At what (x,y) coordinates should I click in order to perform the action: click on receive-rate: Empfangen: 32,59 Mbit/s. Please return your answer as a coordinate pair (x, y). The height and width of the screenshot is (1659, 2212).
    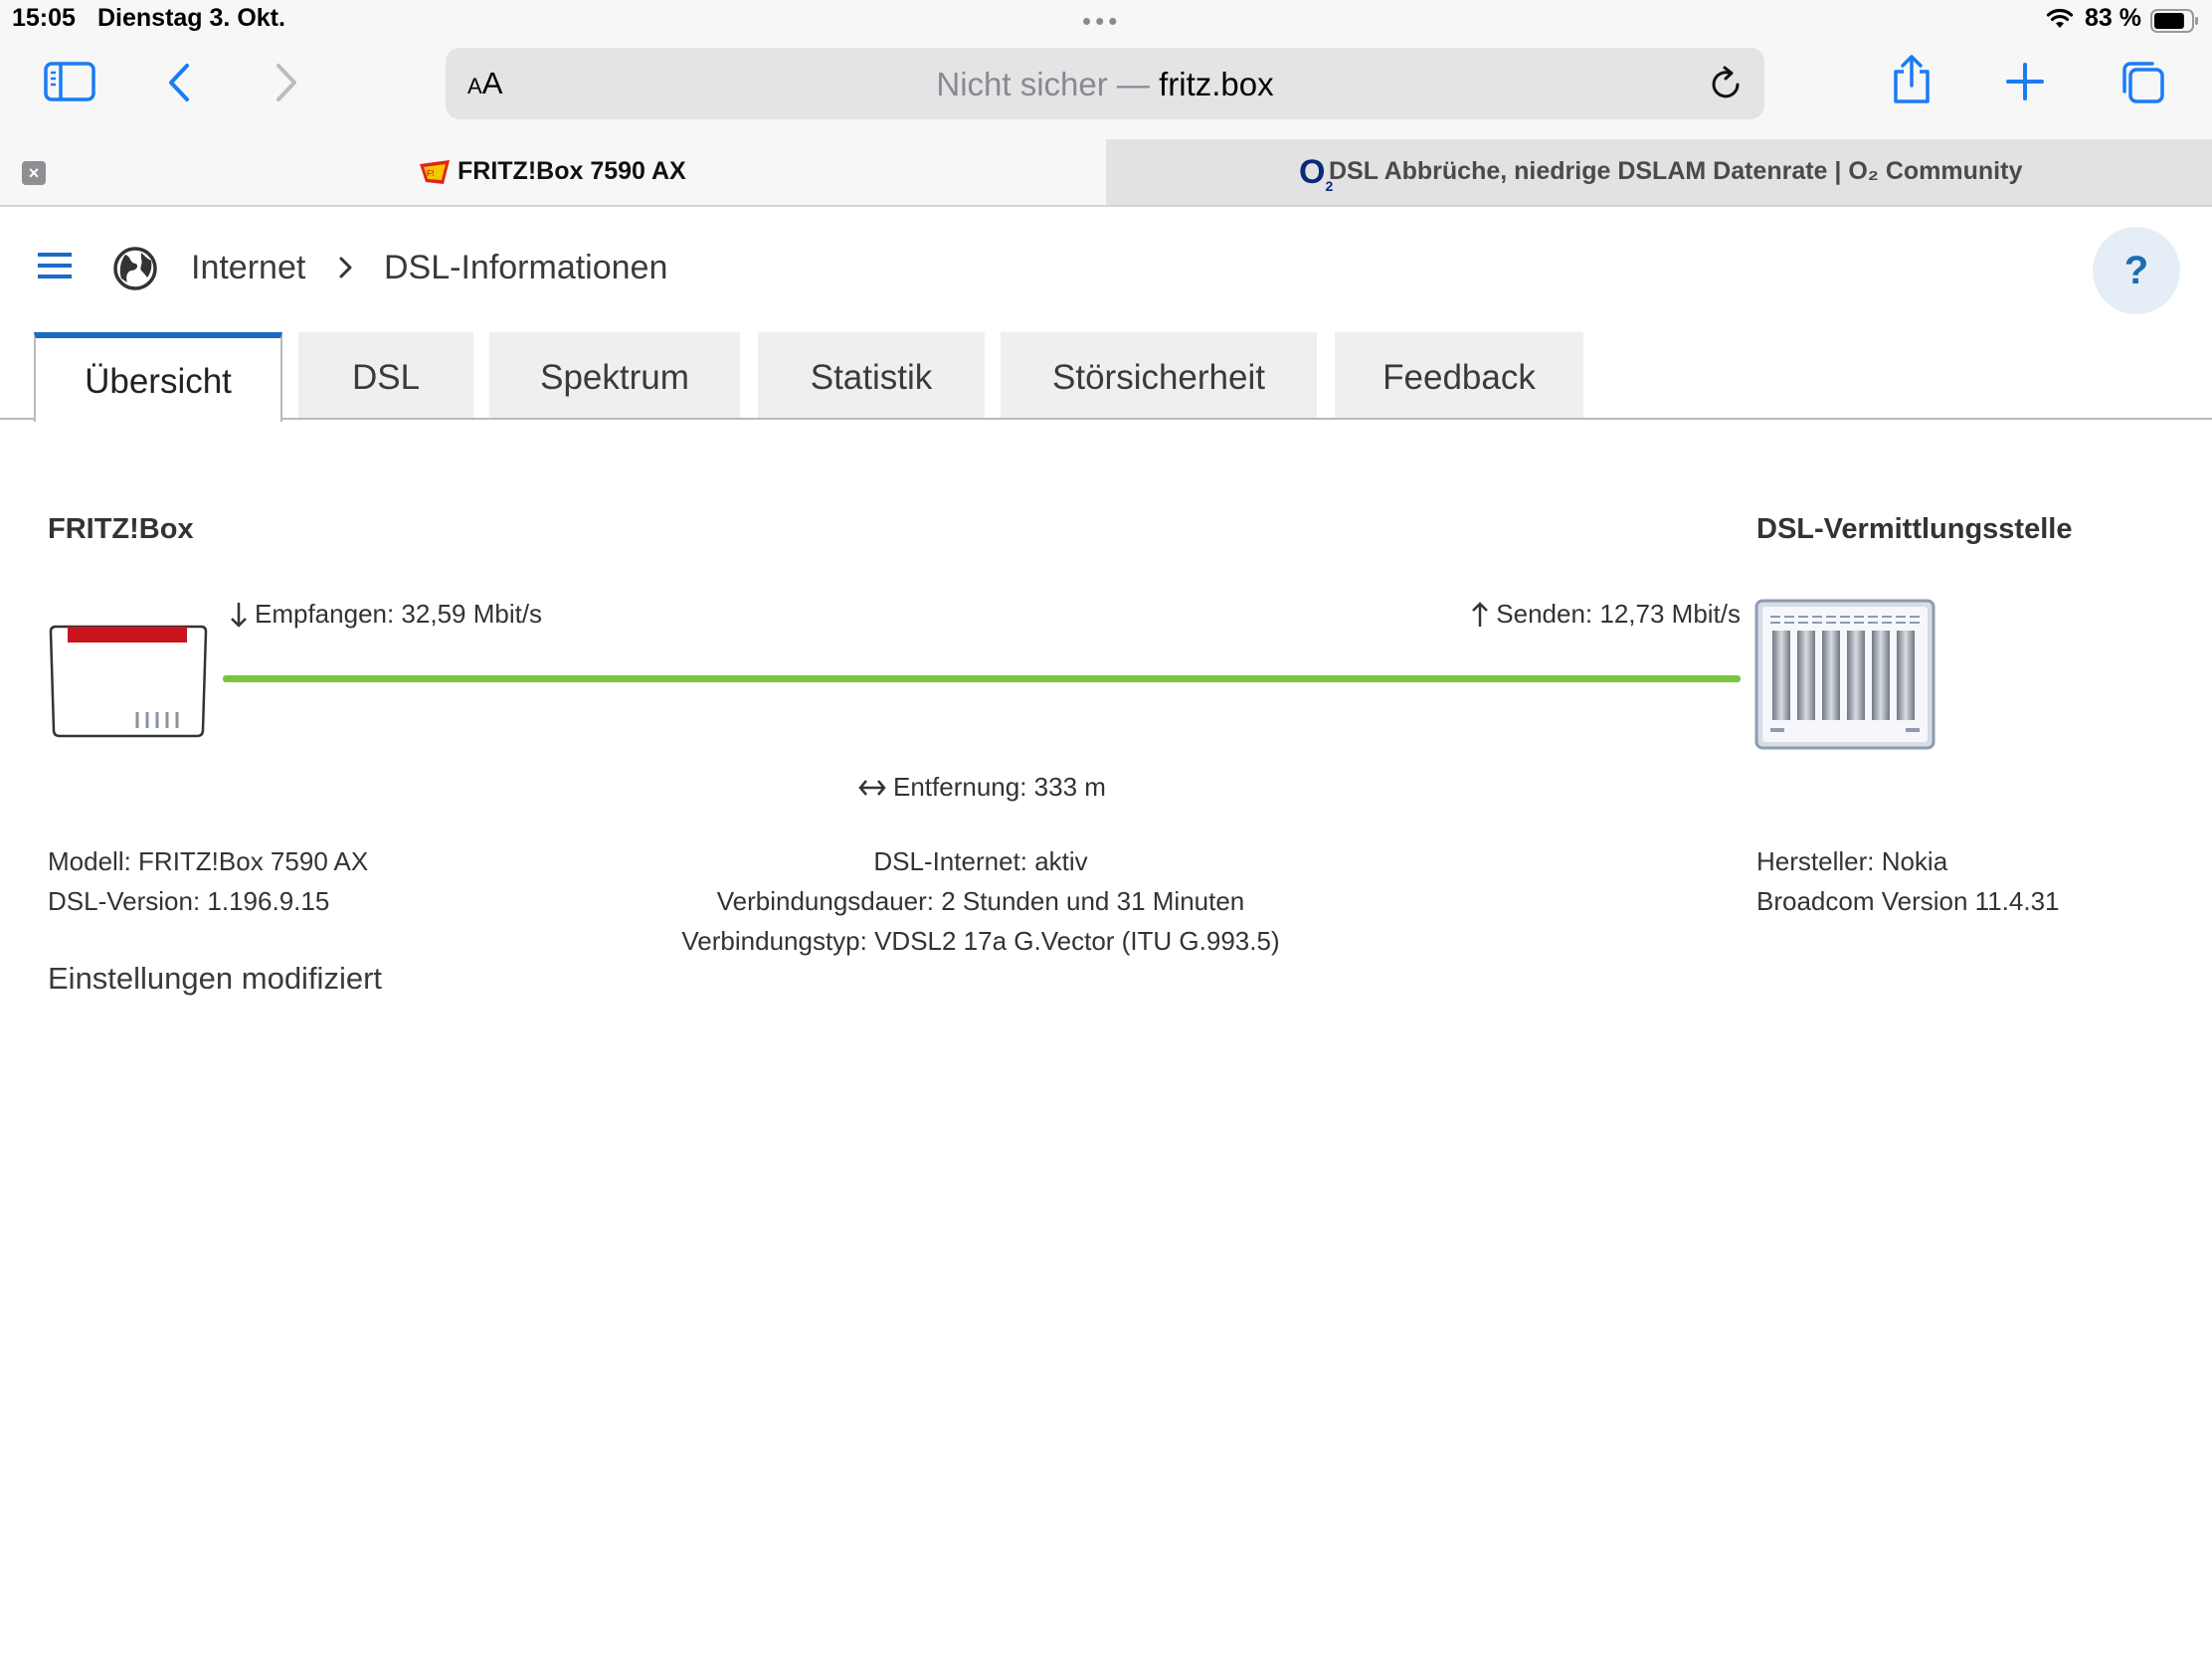
    Looking at the image, I should click on (385, 614).